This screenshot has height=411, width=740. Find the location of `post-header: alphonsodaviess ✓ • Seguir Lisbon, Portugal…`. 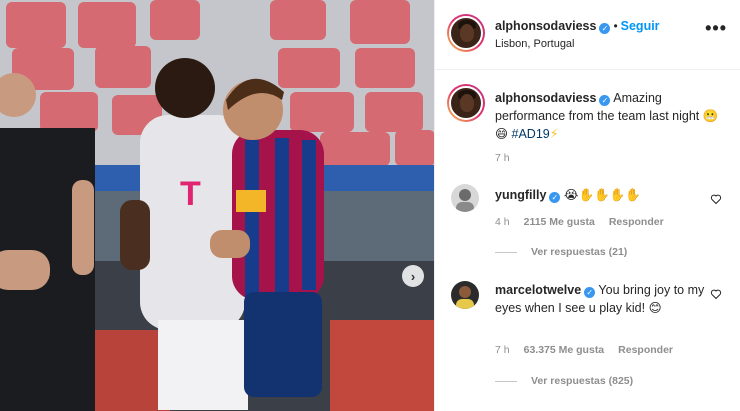

post-header: alphonsodaviess ✓ • Seguir Lisbon, Portugal… is located at coordinates (587, 35).